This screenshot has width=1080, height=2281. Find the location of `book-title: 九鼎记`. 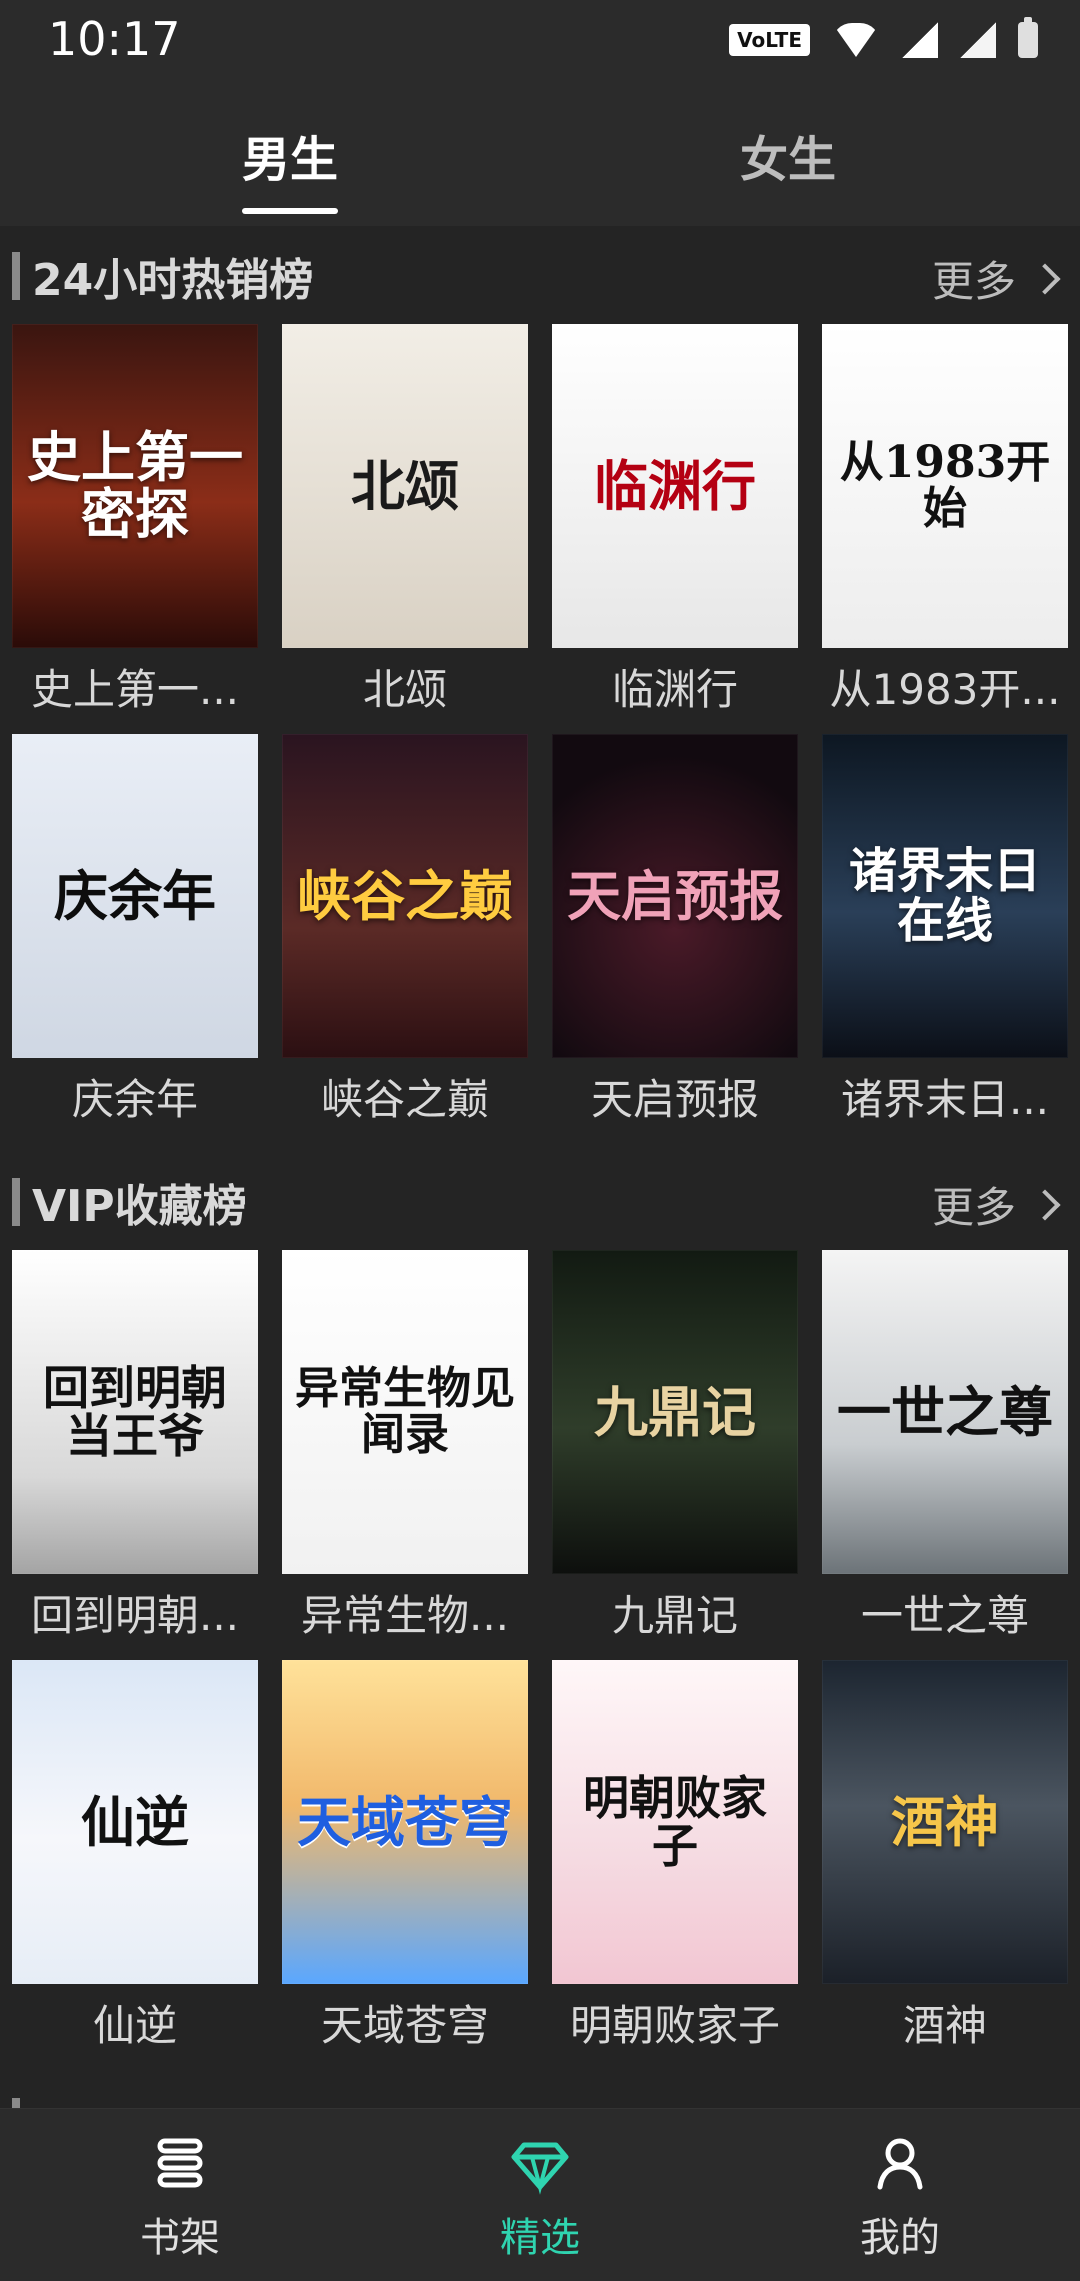

book-title: 九鼎记 is located at coordinates (675, 1612).